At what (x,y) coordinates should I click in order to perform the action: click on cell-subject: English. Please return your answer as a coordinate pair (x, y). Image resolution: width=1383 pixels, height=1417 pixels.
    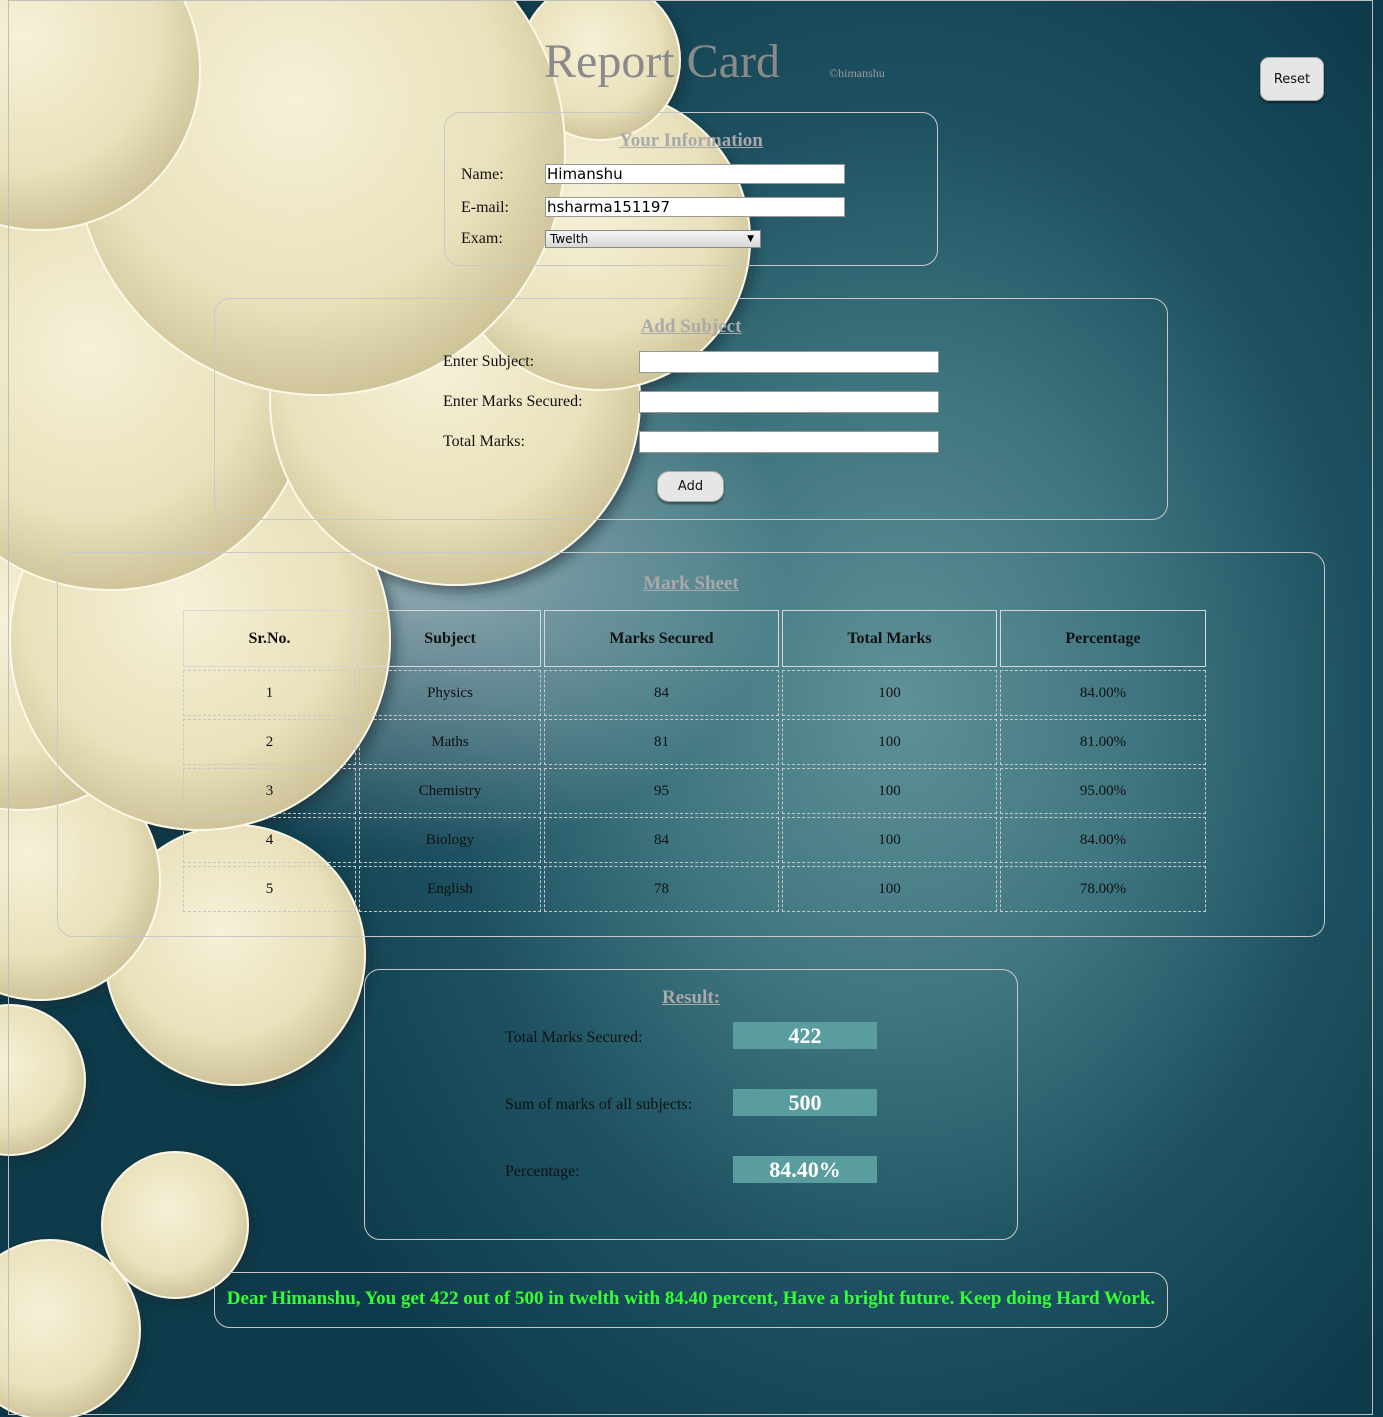
    Looking at the image, I should click on (450, 889).